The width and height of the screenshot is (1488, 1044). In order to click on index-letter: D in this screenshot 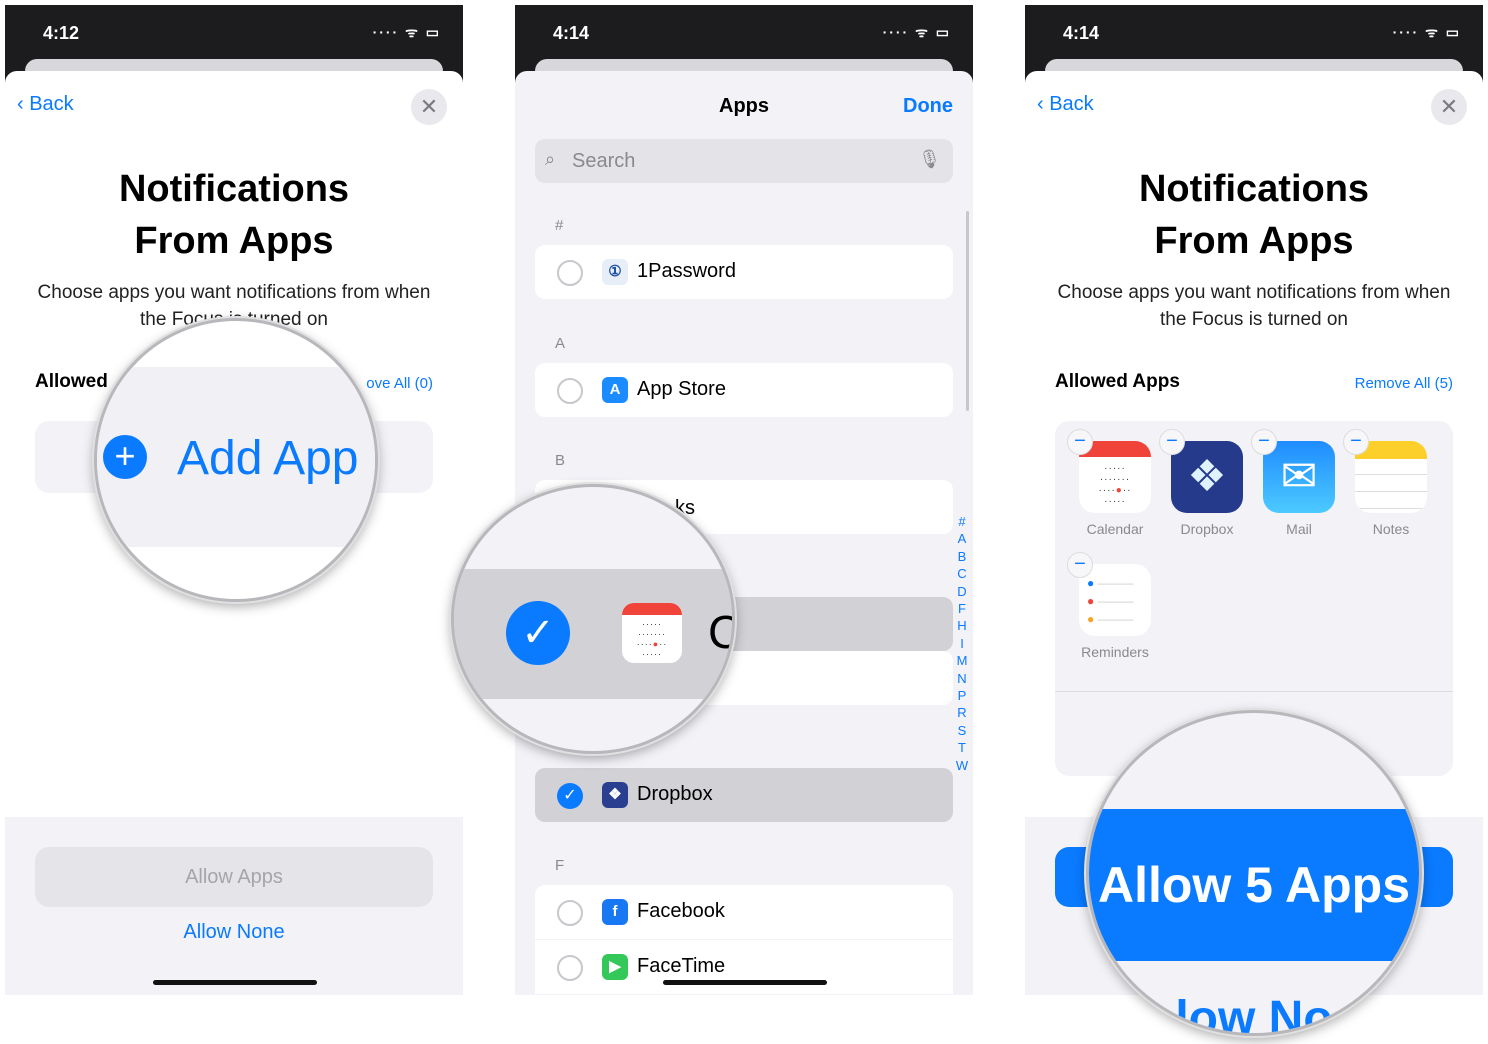, I will do `click(962, 591)`.